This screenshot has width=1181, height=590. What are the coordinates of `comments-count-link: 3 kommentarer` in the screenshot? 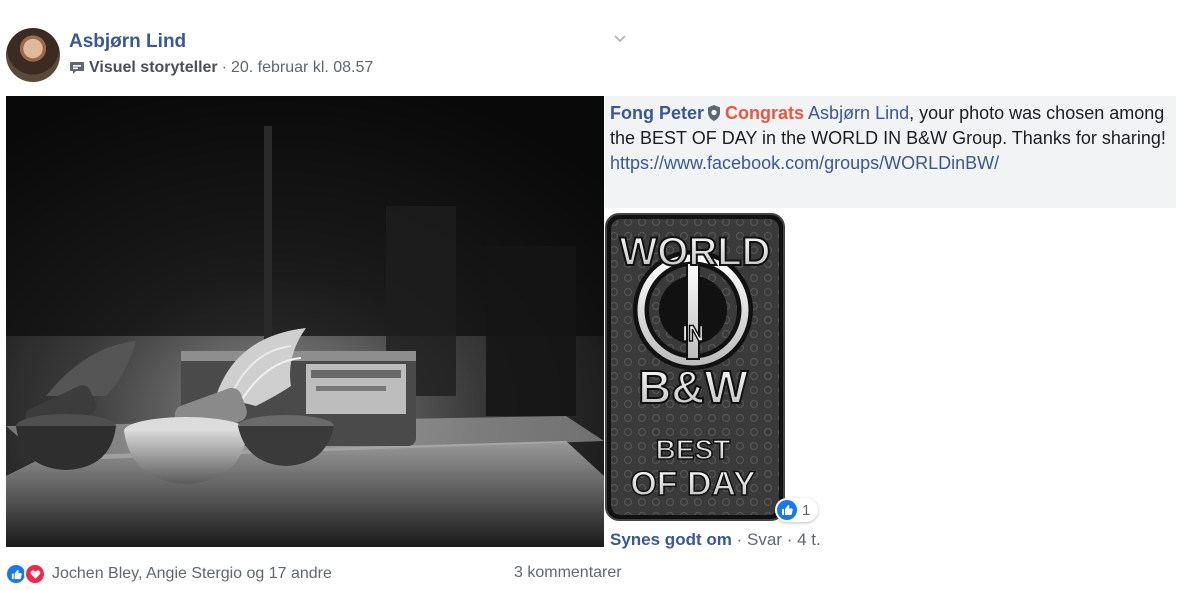 It's located at (570, 573).